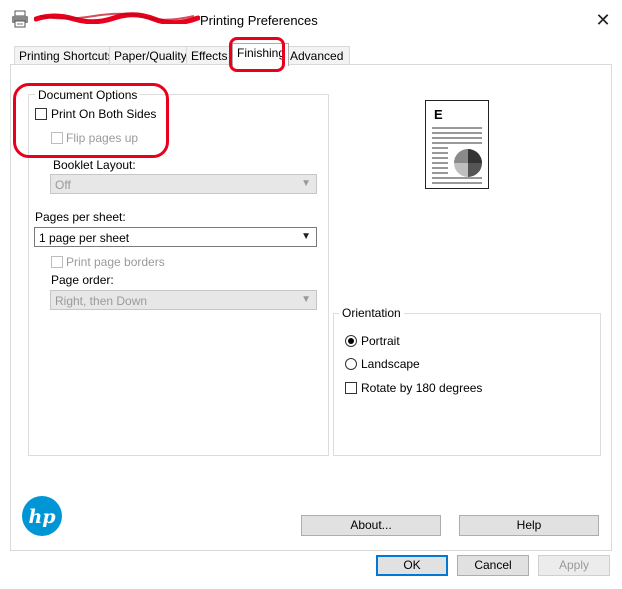 Image resolution: width=622 pixels, height=589 pixels. Describe the element at coordinates (101, 301) in the screenshot. I see `page-order-value: Right, then Down` at that location.